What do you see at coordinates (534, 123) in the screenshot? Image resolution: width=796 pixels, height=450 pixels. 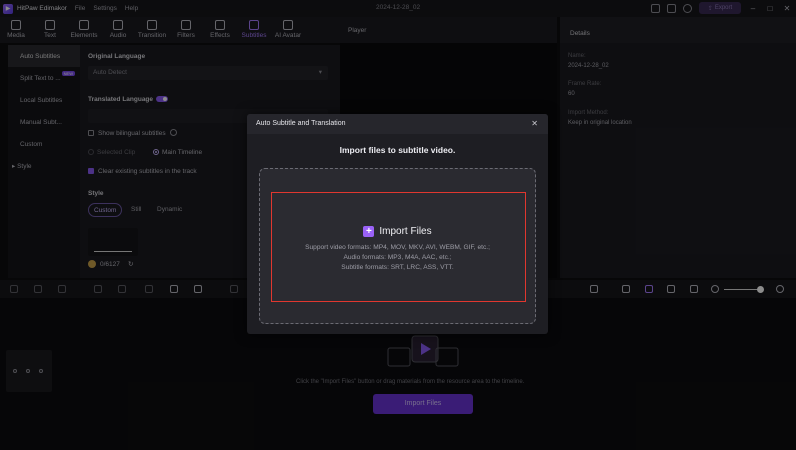 I see `close-icon: ✕` at bounding box center [534, 123].